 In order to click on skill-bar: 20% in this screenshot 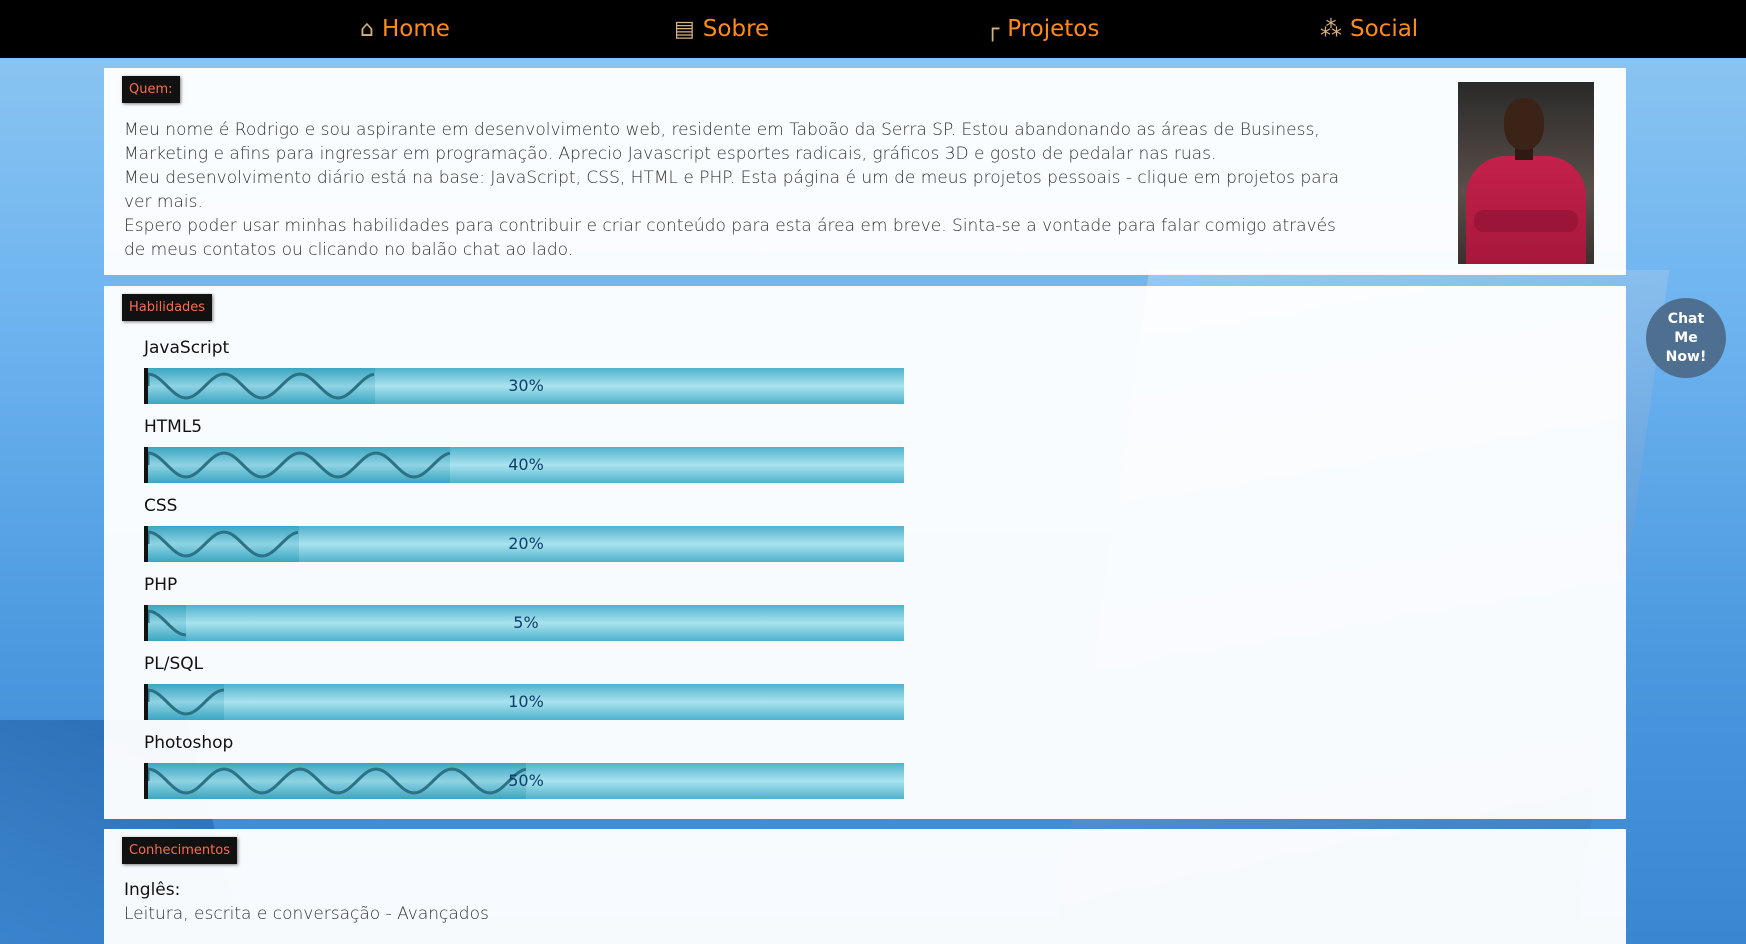, I will do `click(524, 544)`.